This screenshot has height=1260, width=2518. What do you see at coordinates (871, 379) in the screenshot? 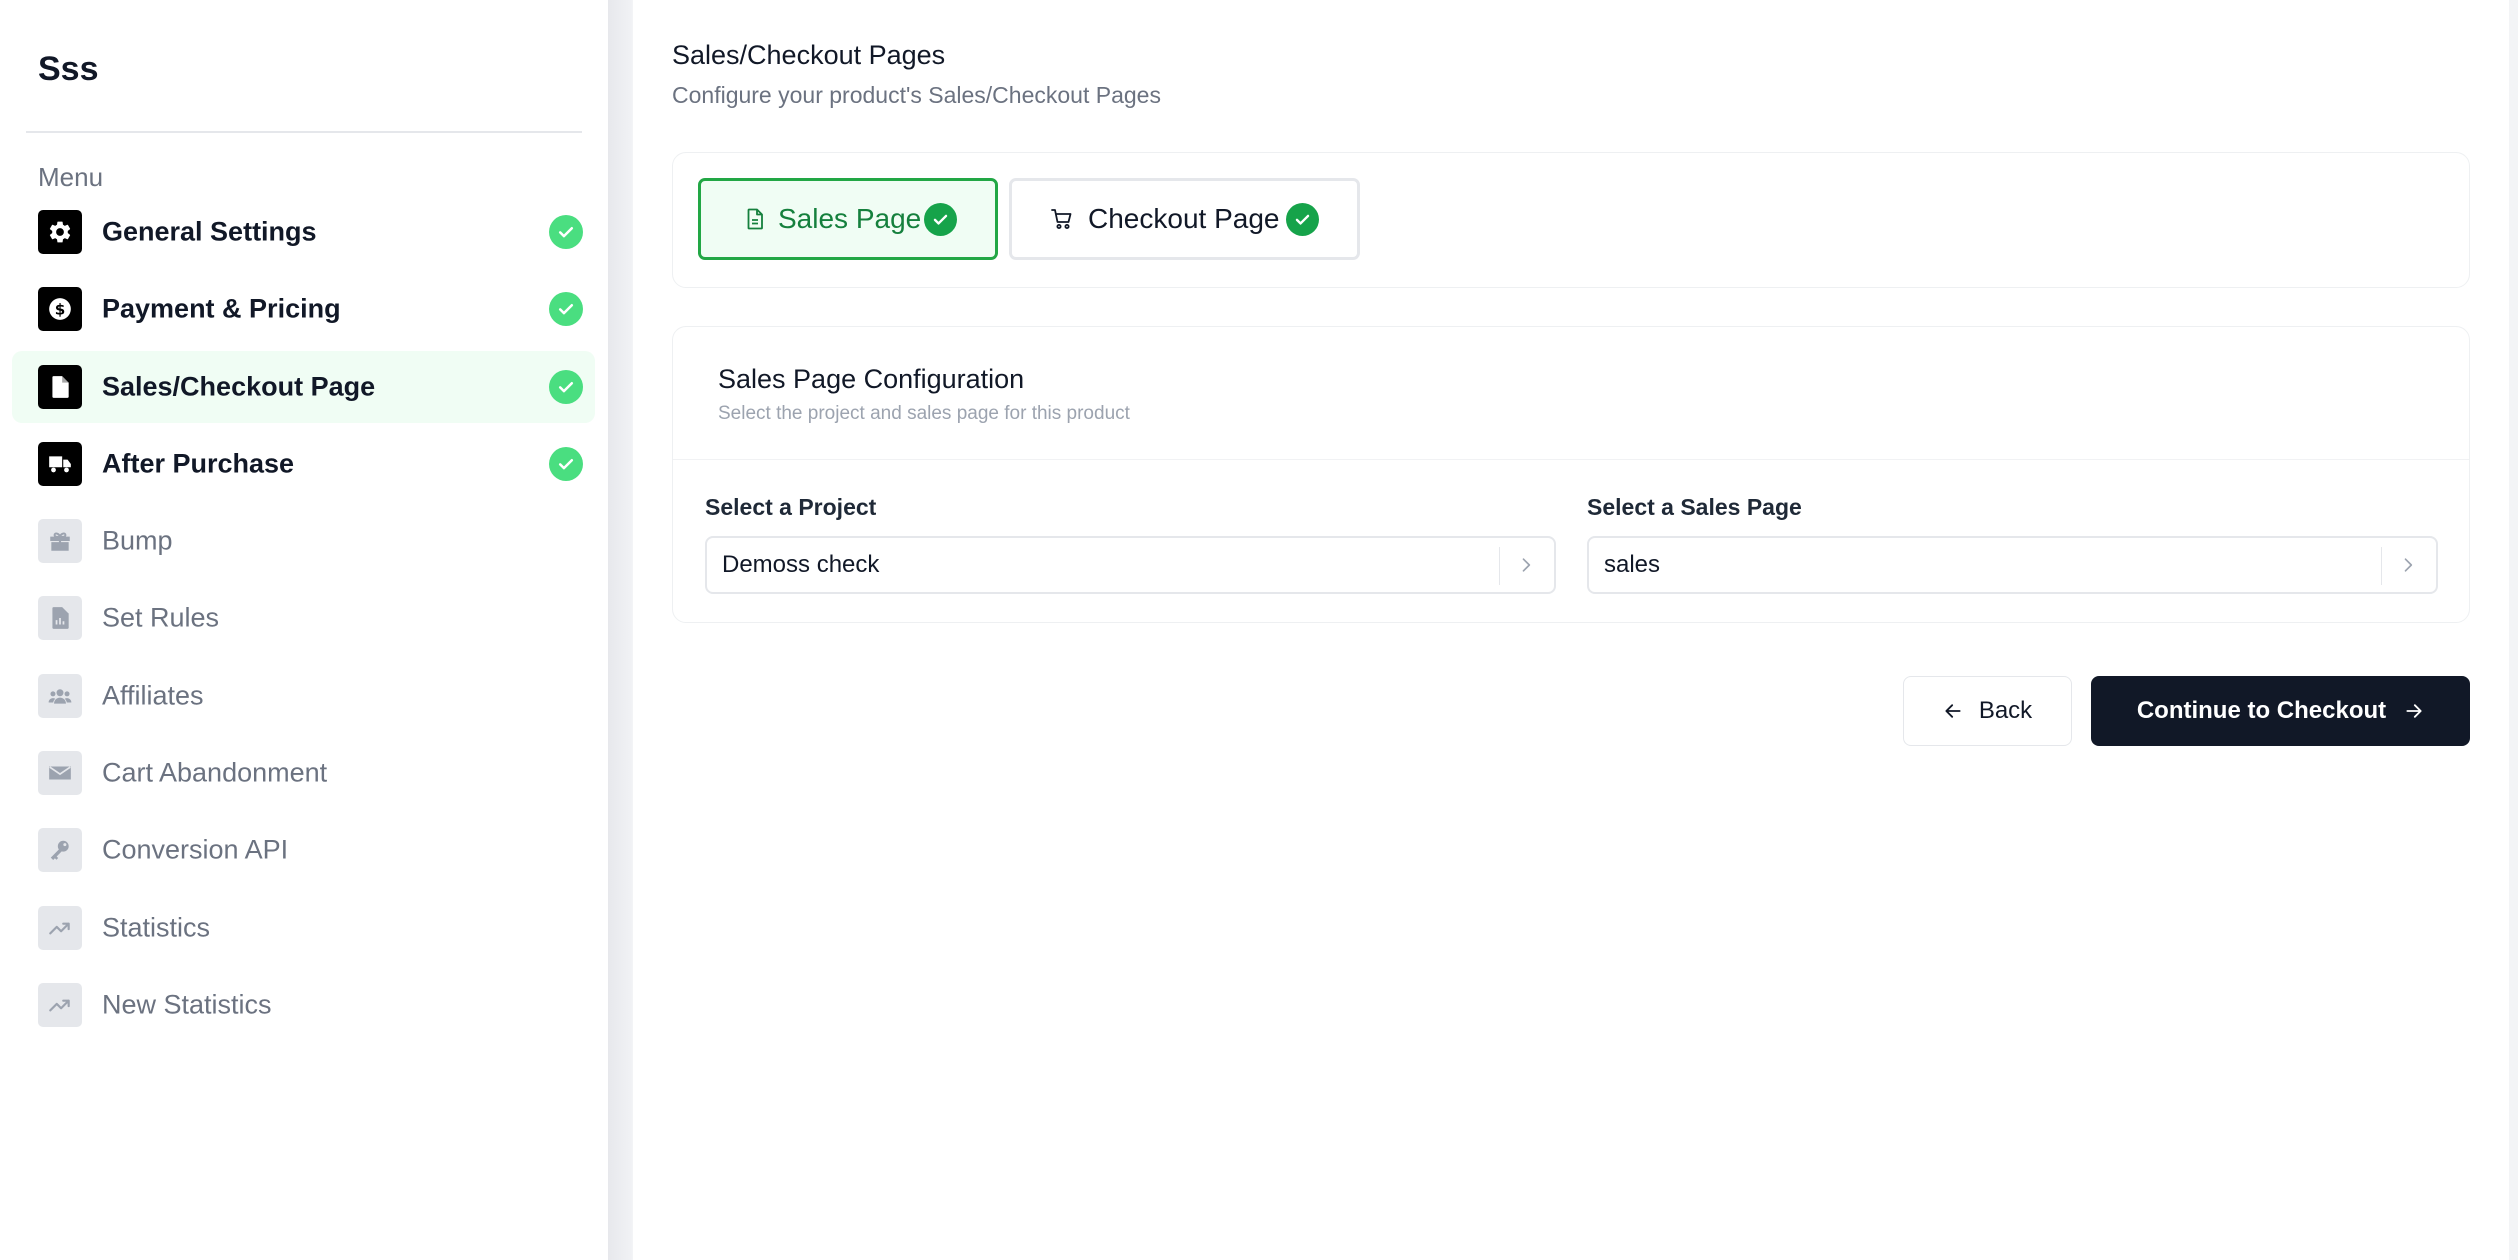
I see `config-title: Sales Page Configuration` at bounding box center [871, 379].